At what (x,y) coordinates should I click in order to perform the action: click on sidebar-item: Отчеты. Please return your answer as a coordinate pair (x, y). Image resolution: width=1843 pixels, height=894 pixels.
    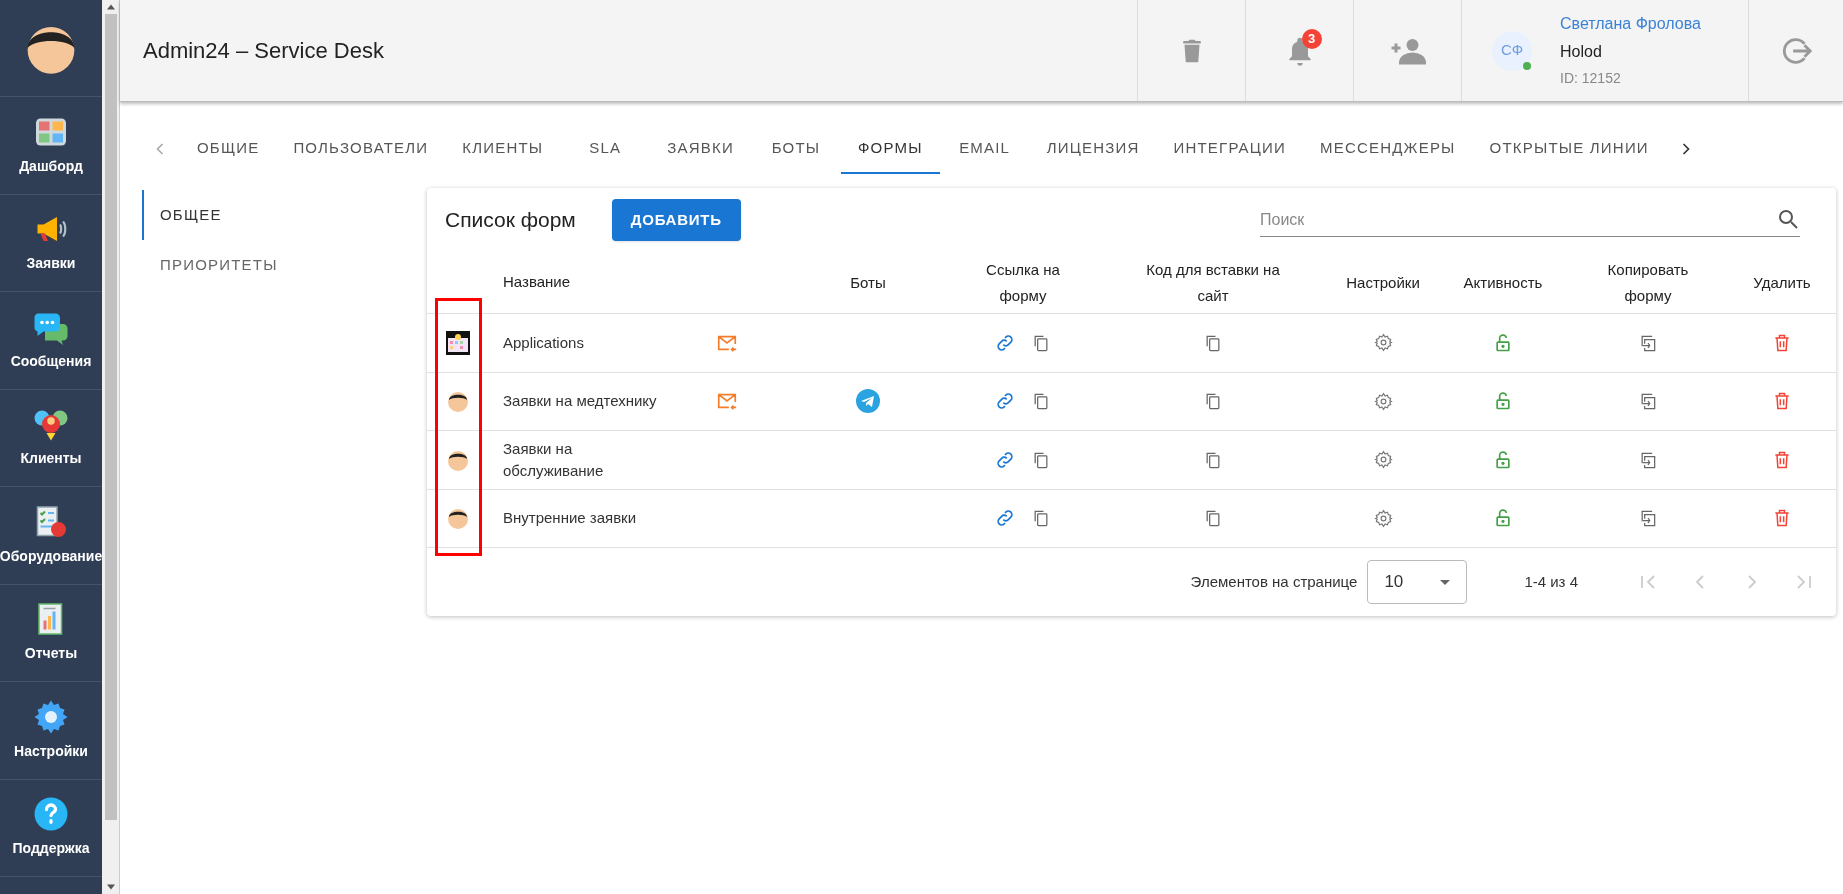
    Looking at the image, I should click on (51, 633).